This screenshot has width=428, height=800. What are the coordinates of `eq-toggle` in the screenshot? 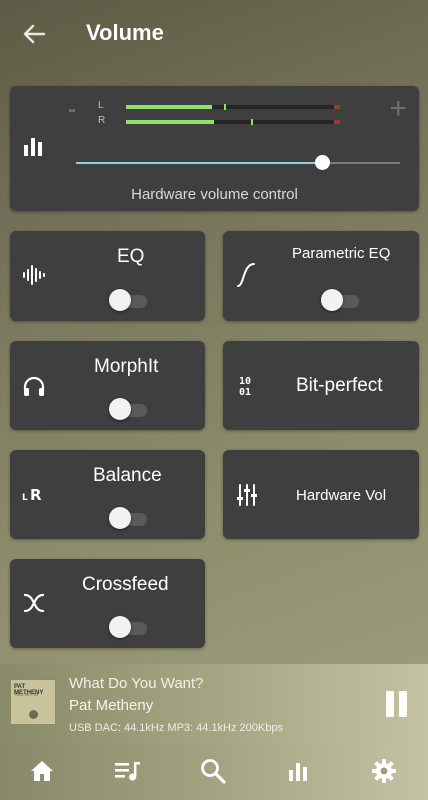 It's located at (129, 300).